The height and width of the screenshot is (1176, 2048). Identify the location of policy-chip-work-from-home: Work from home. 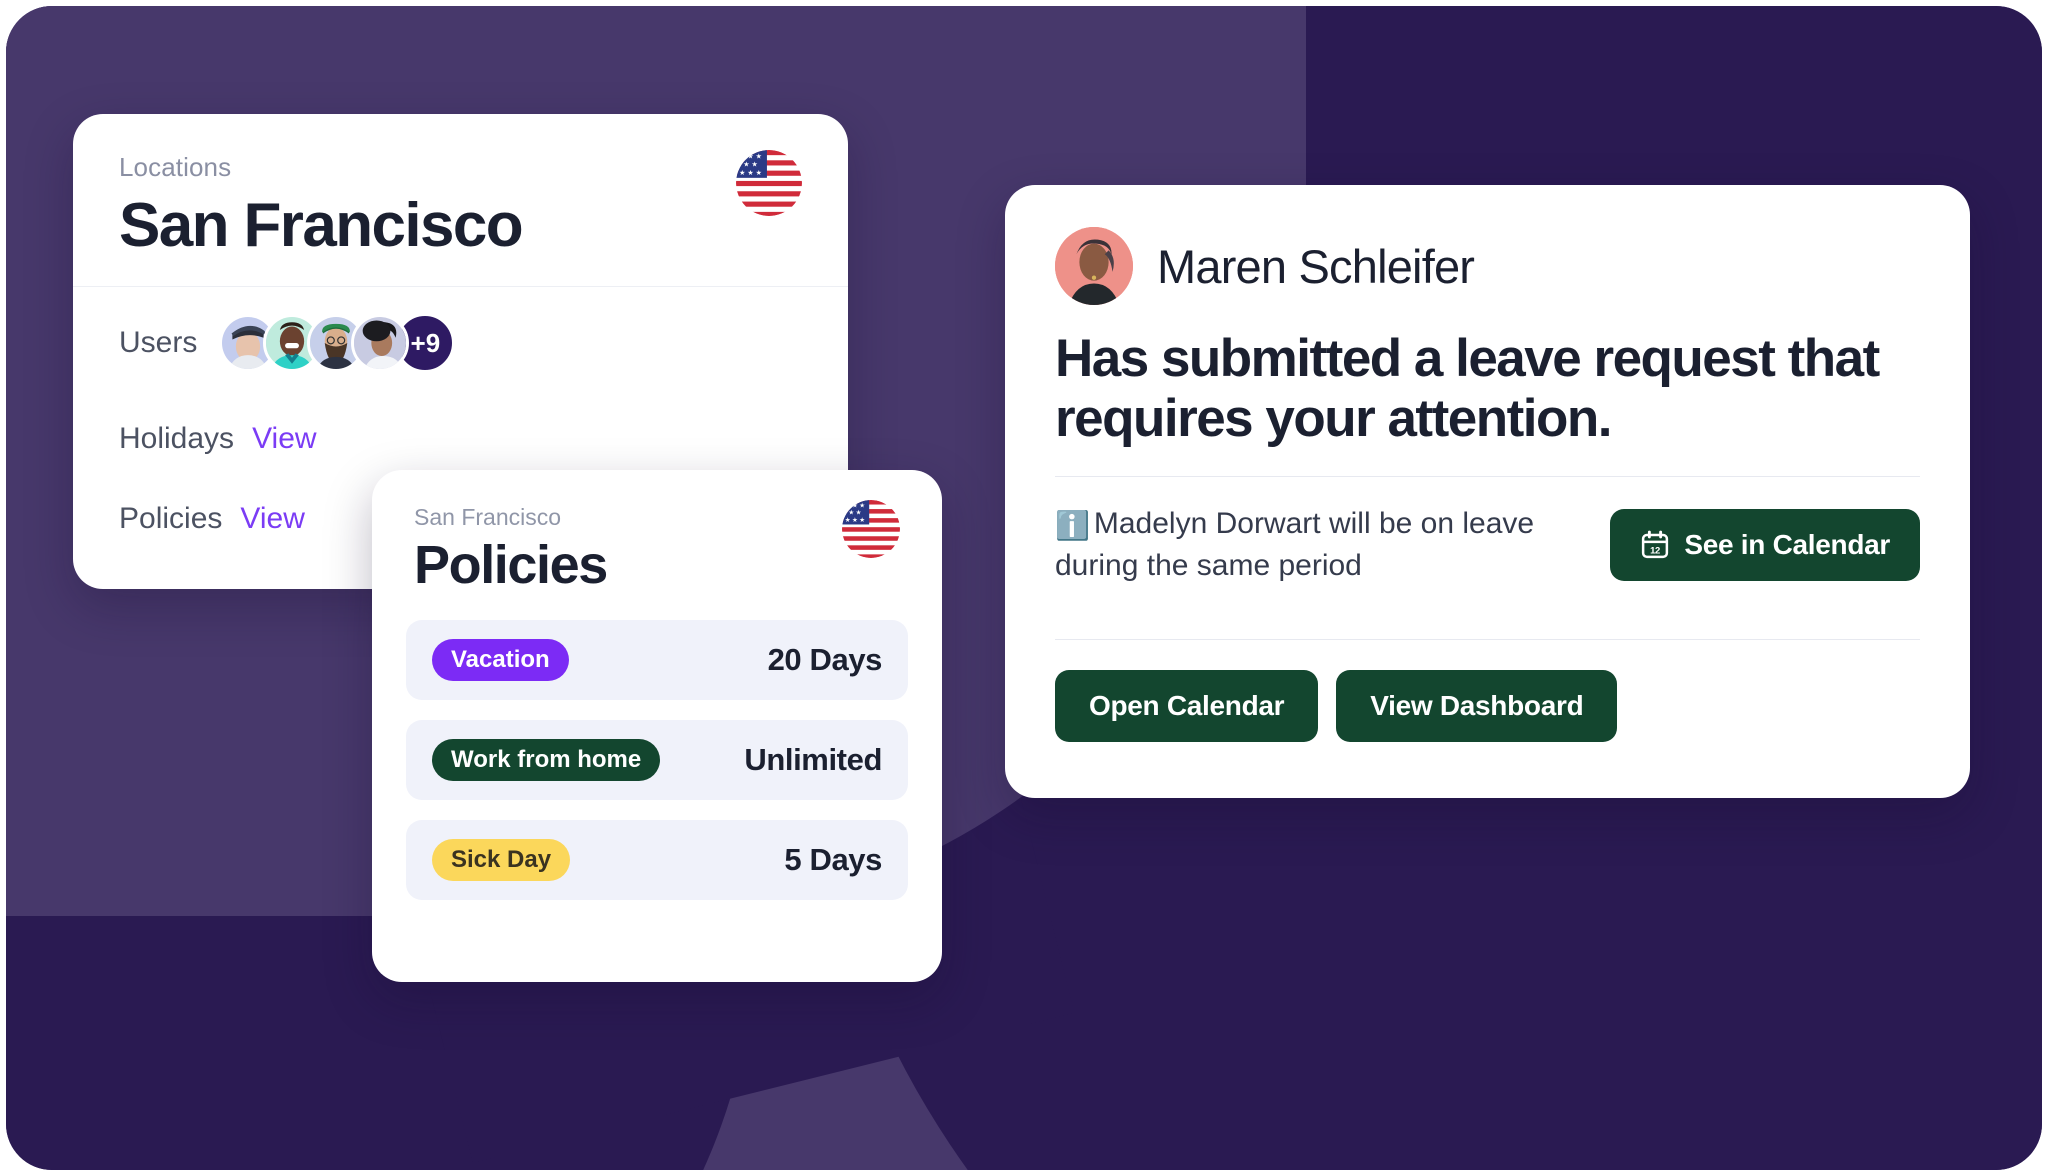
(546, 760).